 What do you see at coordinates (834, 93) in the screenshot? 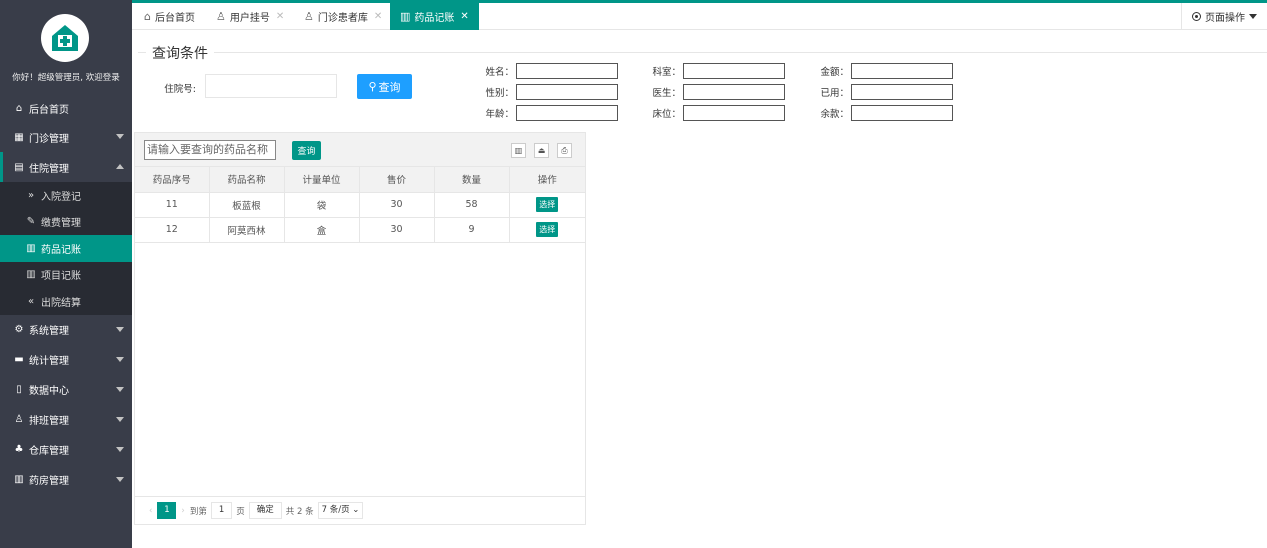
I see `used-label: 已用：` at bounding box center [834, 93].